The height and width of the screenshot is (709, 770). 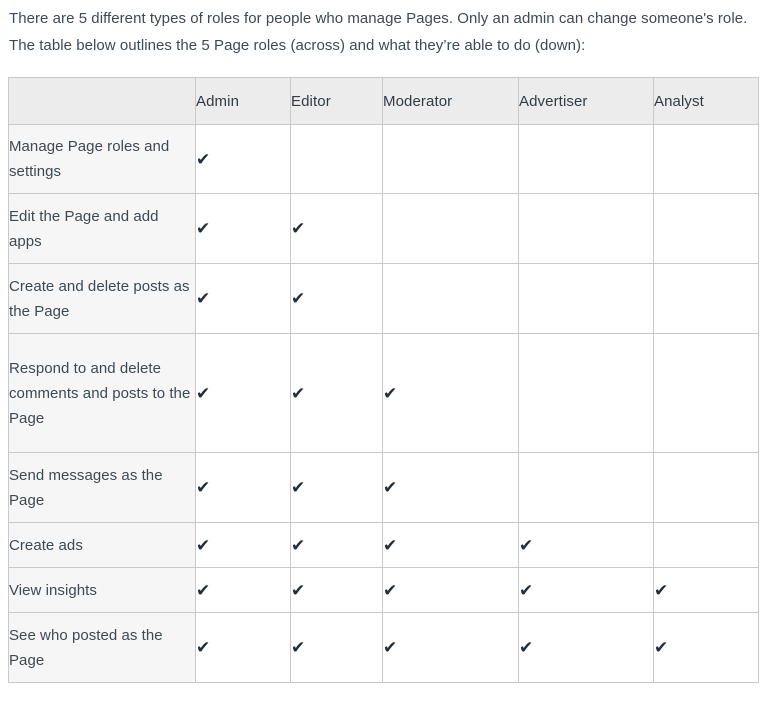 I want to click on row-task-label: Send messages as the Page, so click(x=102, y=487).